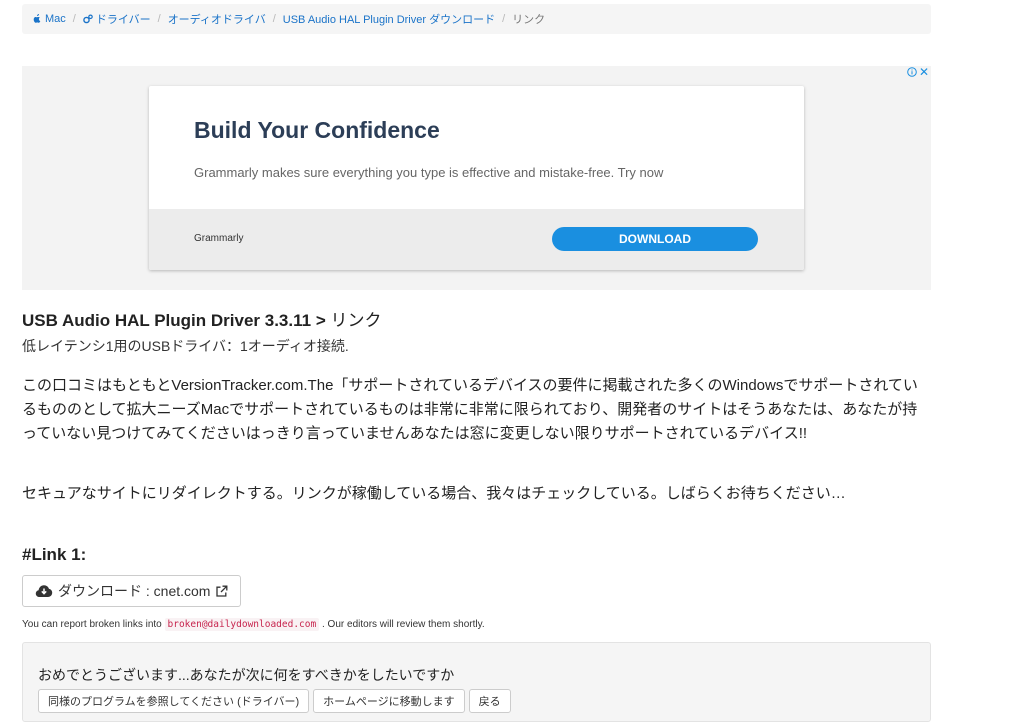  Describe the element at coordinates (246, 675) in the screenshot. I see `next-steps-title: おめでとうございます...あなたが次に何をすべきかをしたいですか` at that location.